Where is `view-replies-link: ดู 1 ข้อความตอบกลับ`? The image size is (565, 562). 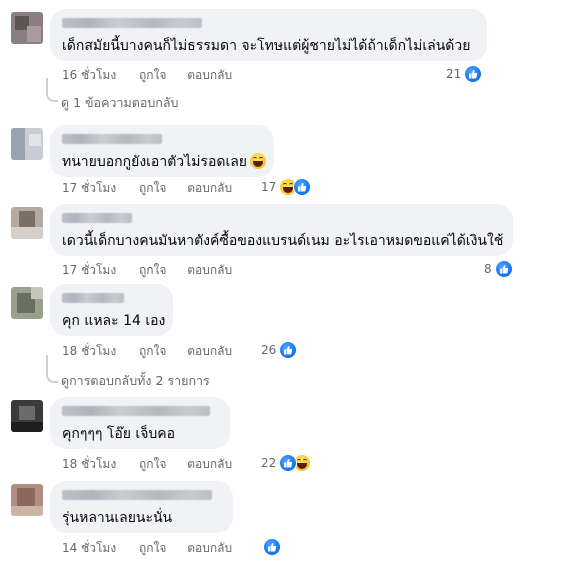
view-replies-link: ดู 1 ข้อความตอบกลับ is located at coordinates (119, 103).